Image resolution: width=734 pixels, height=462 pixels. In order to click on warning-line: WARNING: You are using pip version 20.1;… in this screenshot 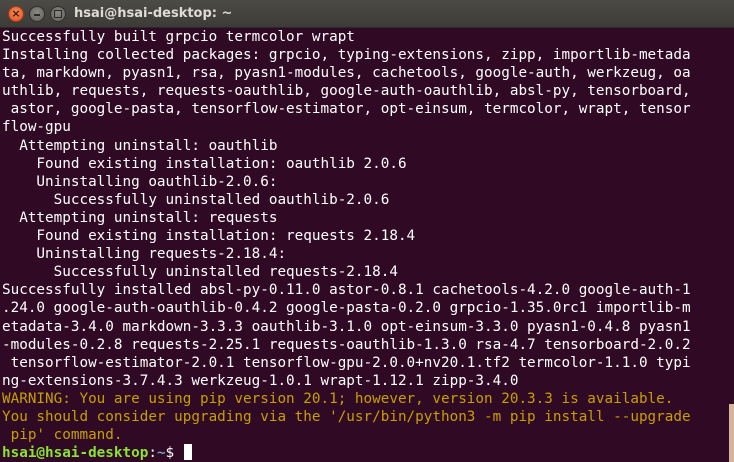, I will do `click(338, 398)`.